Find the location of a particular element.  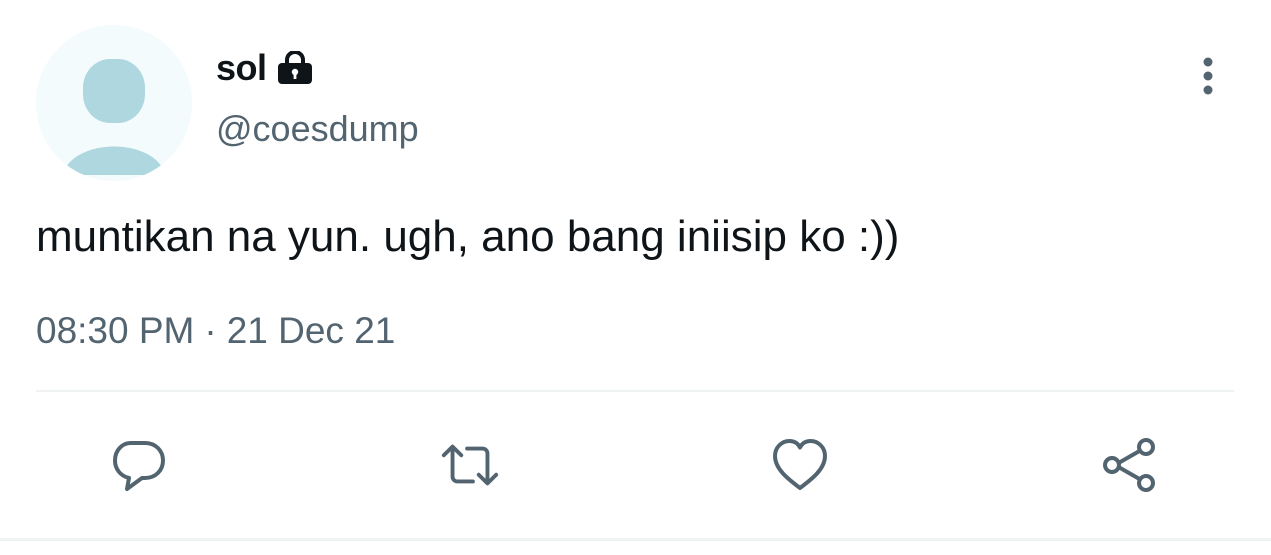

retweet-button is located at coordinates (470, 465).